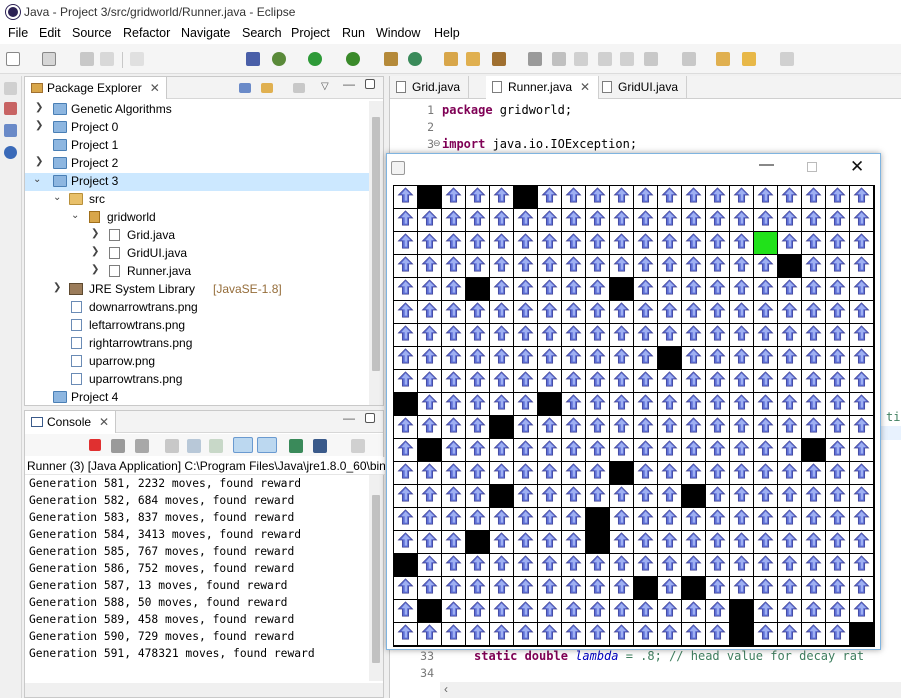 This screenshot has height=698, width=901. I want to click on block-selection-icon, so click(605, 59).